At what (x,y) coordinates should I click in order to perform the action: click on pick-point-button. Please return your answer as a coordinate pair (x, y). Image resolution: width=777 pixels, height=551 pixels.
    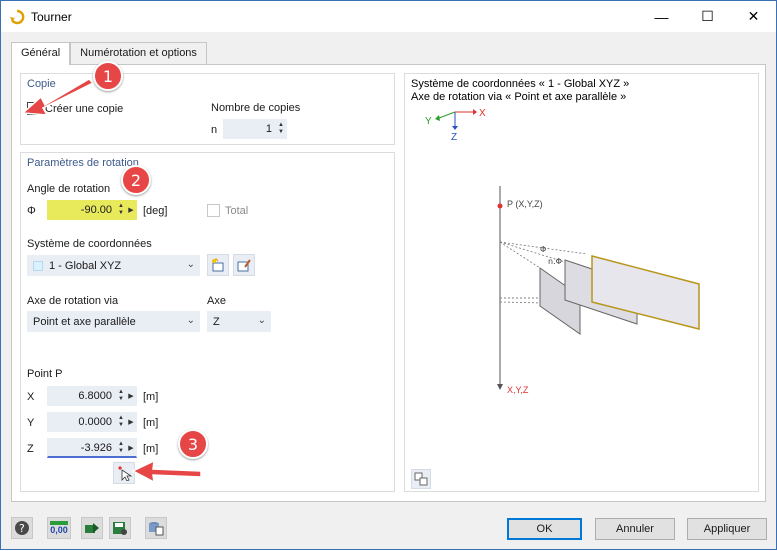
    Looking at the image, I should click on (124, 473).